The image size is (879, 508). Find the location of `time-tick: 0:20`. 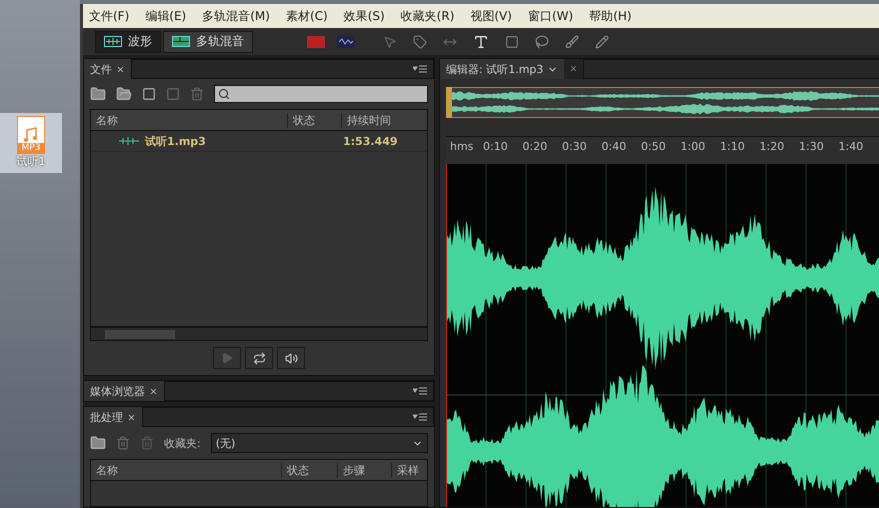

time-tick: 0:20 is located at coordinates (535, 146).